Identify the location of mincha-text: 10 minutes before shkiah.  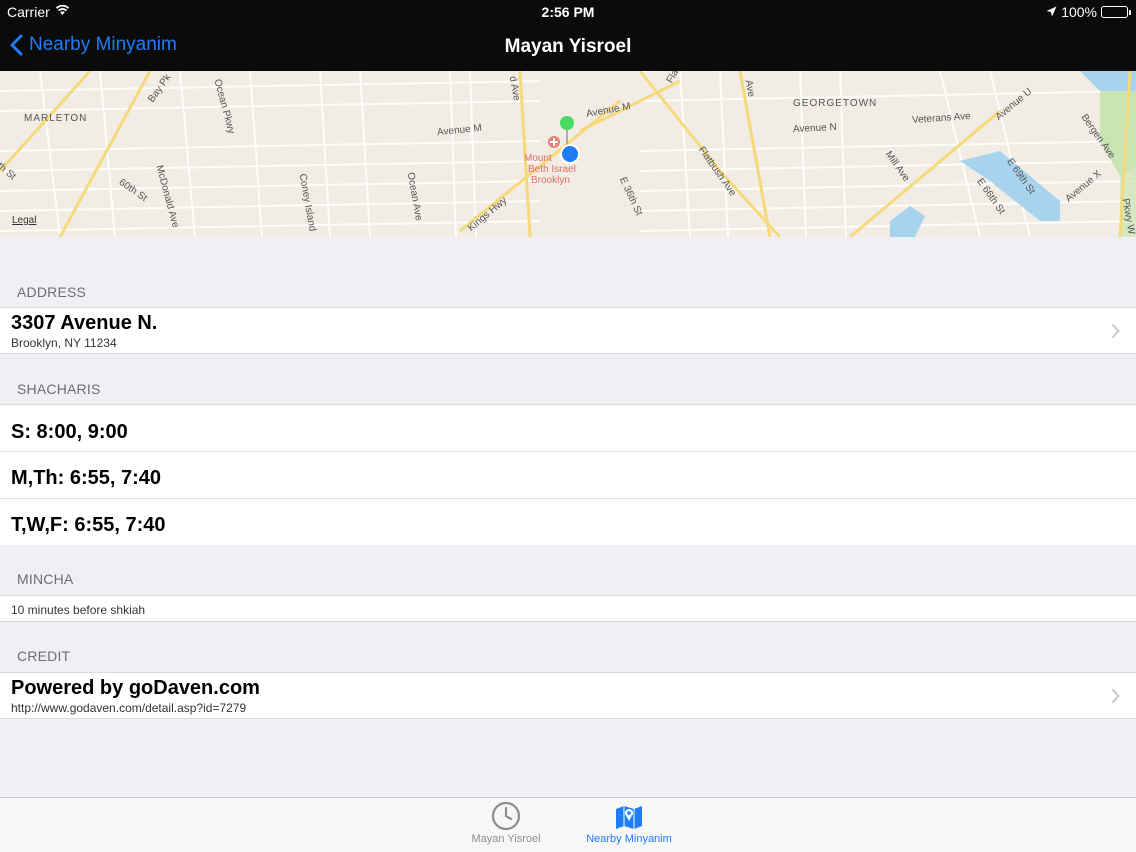
(78, 610).